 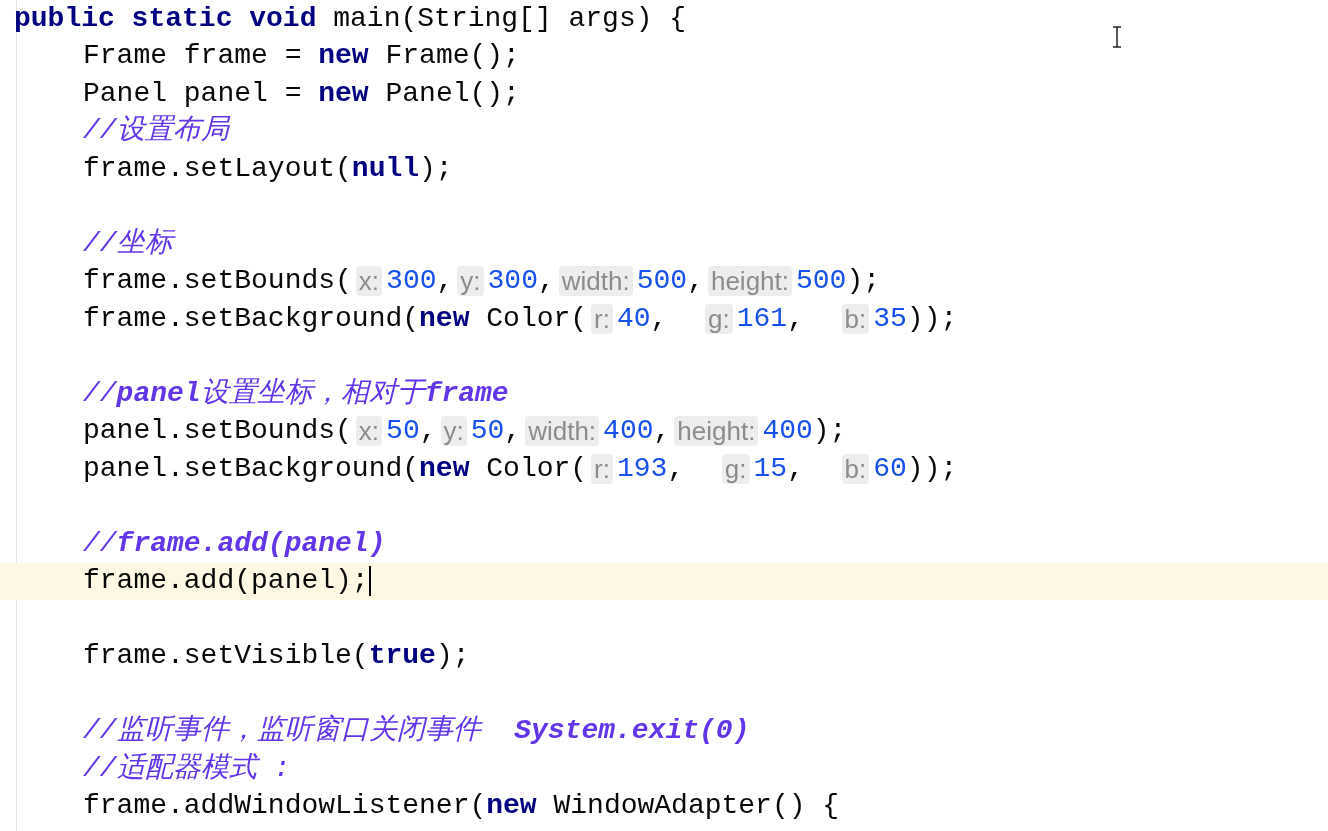 I want to click on code-text: frame.setBackground(, so click(x=251, y=318).